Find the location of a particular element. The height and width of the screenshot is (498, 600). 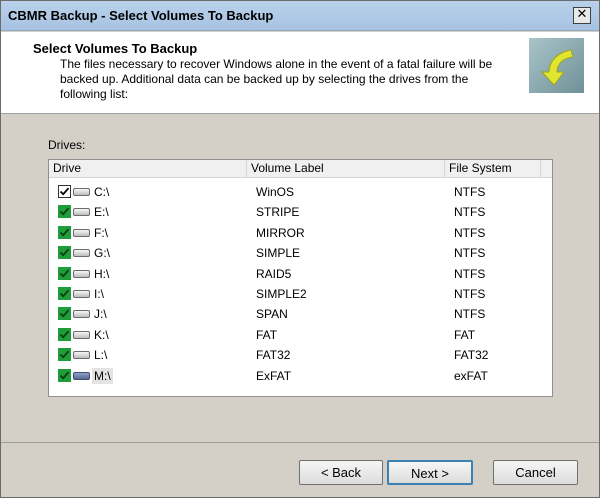

table-row: M:\ ExFAT exFAT is located at coordinates (300, 376).